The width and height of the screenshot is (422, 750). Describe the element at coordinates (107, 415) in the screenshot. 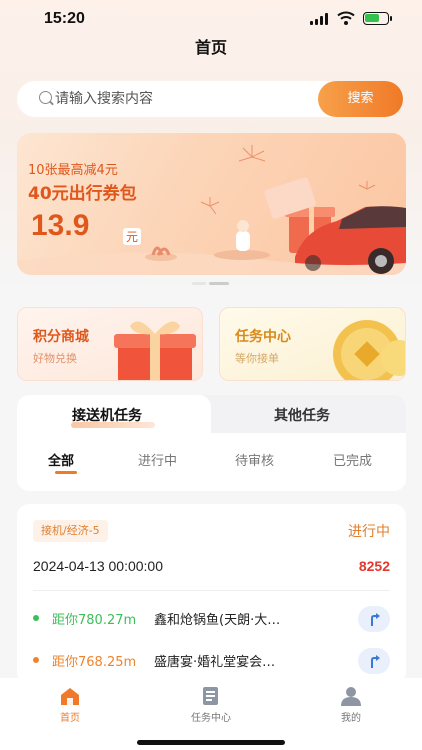

I see `tab-airport-tasks: 接送机任务` at that location.